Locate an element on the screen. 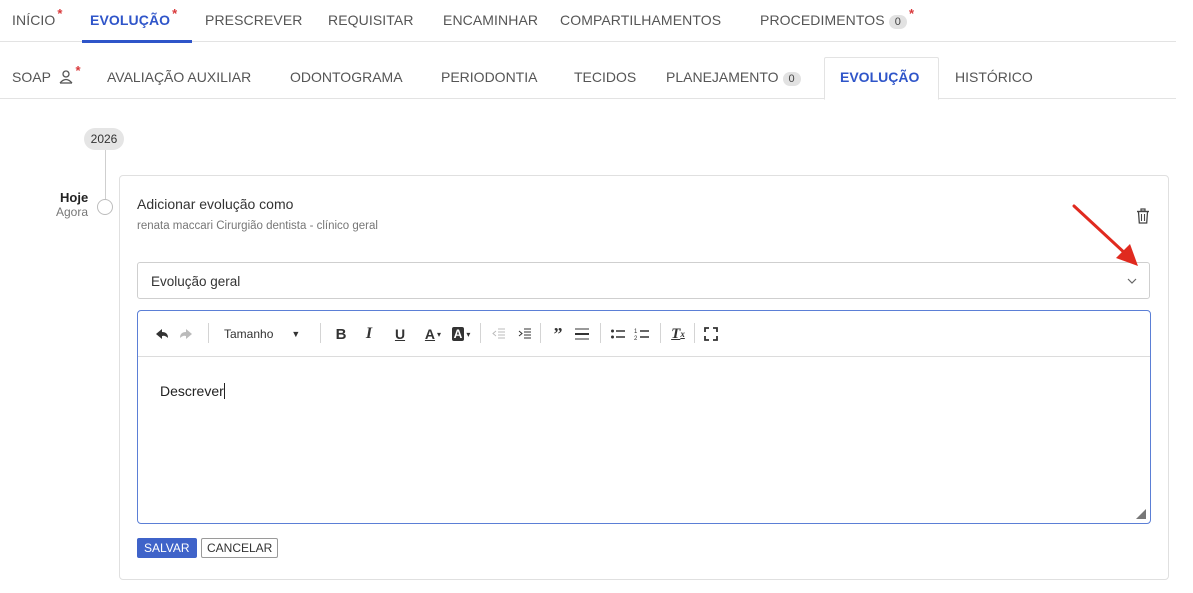  year-pill: 2026 is located at coordinates (104, 139).